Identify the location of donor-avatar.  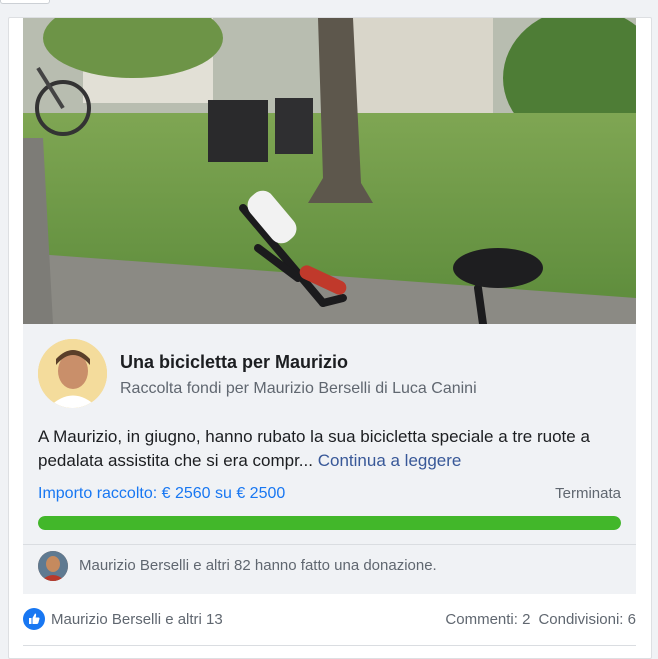
(53, 566).